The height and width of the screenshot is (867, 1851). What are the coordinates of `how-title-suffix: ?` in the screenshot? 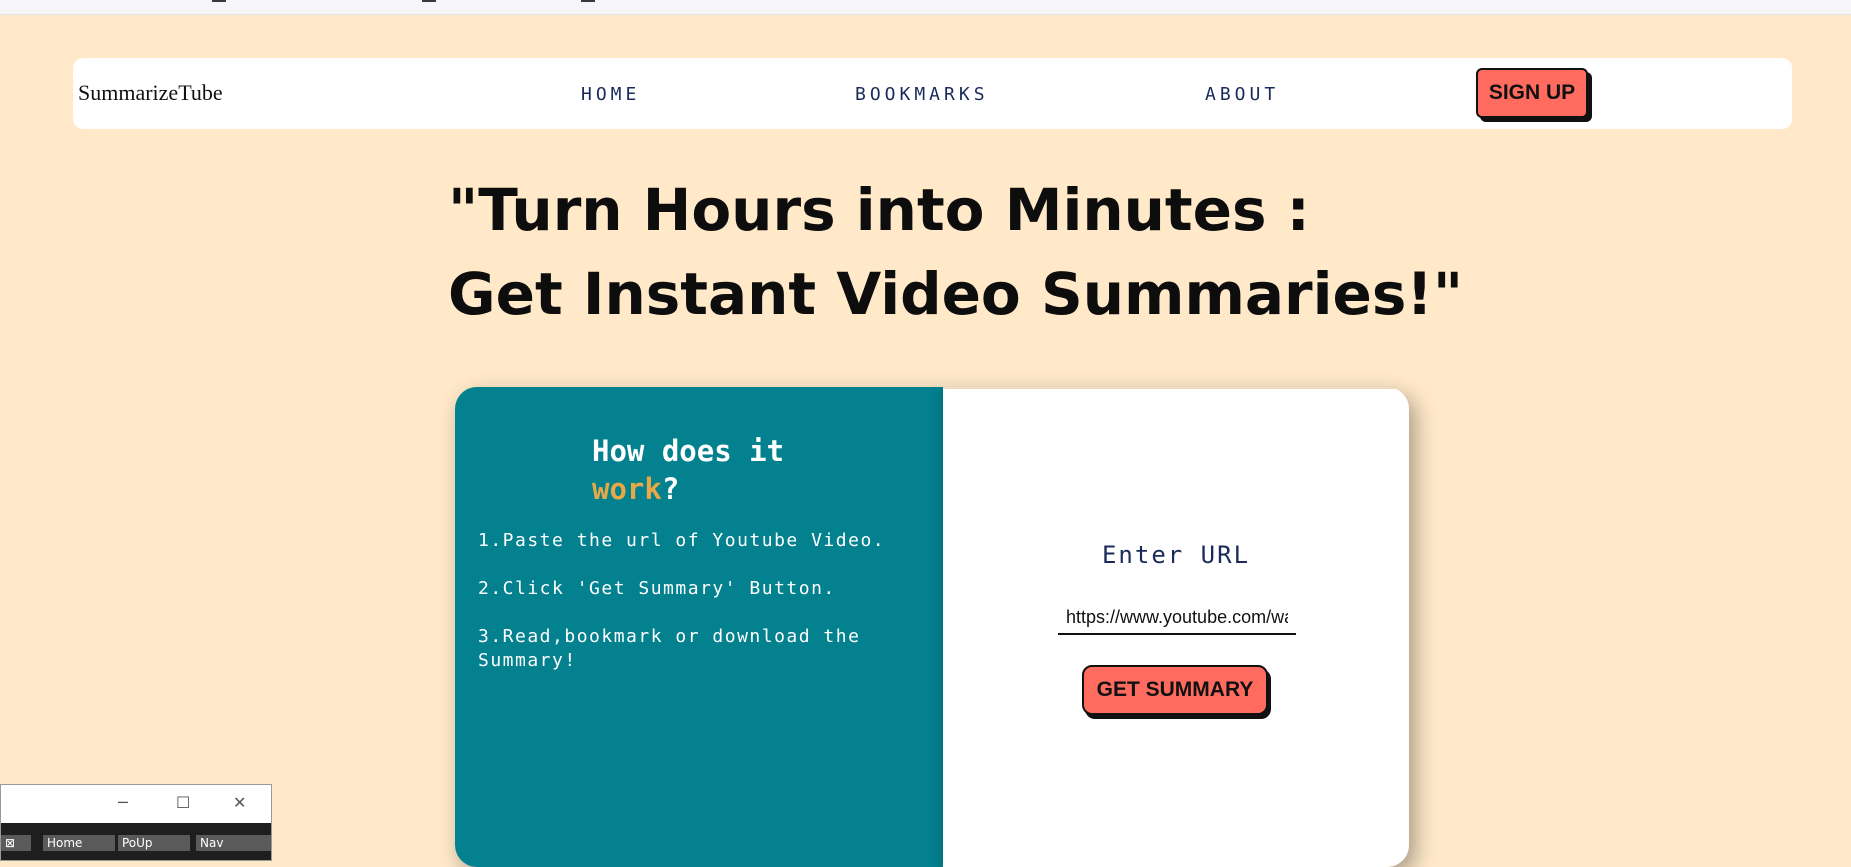 It's located at (670, 489).